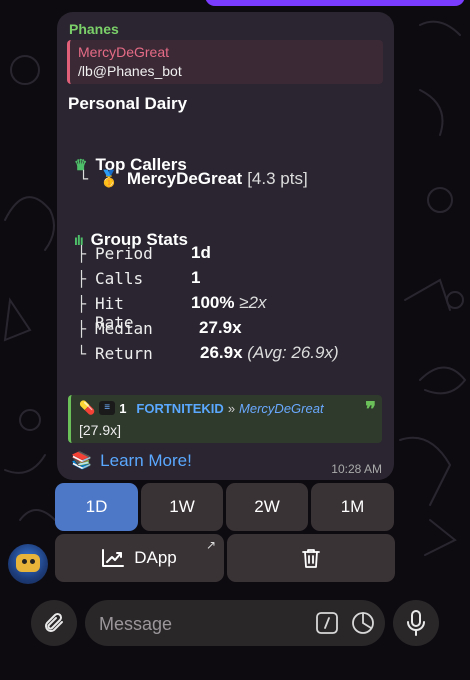 Image resolution: width=470 pixels, height=680 pixels. I want to click on call-quote-header: 💊 ≡ 1 FORTNITEKID » MercyDeGreat, so click(201, 408).